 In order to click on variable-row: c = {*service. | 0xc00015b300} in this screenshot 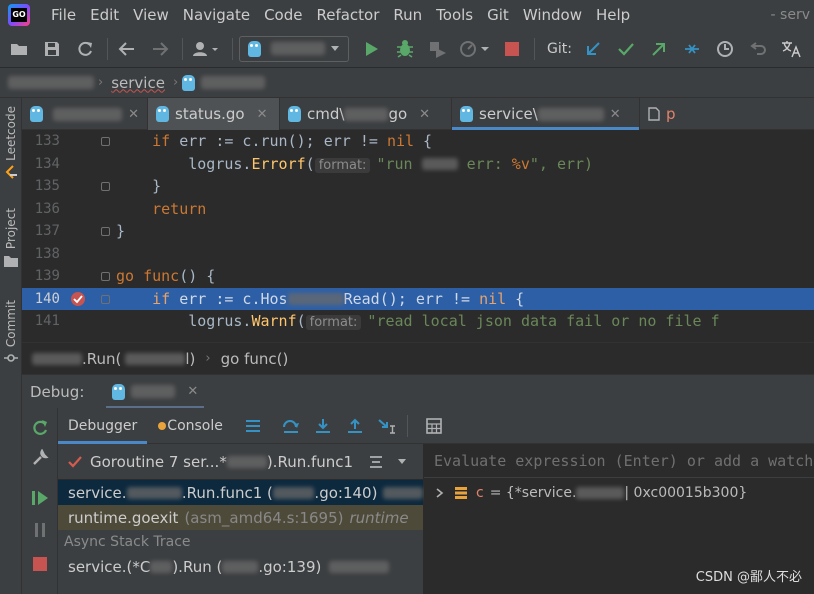, I will do `click(619, 493)`.